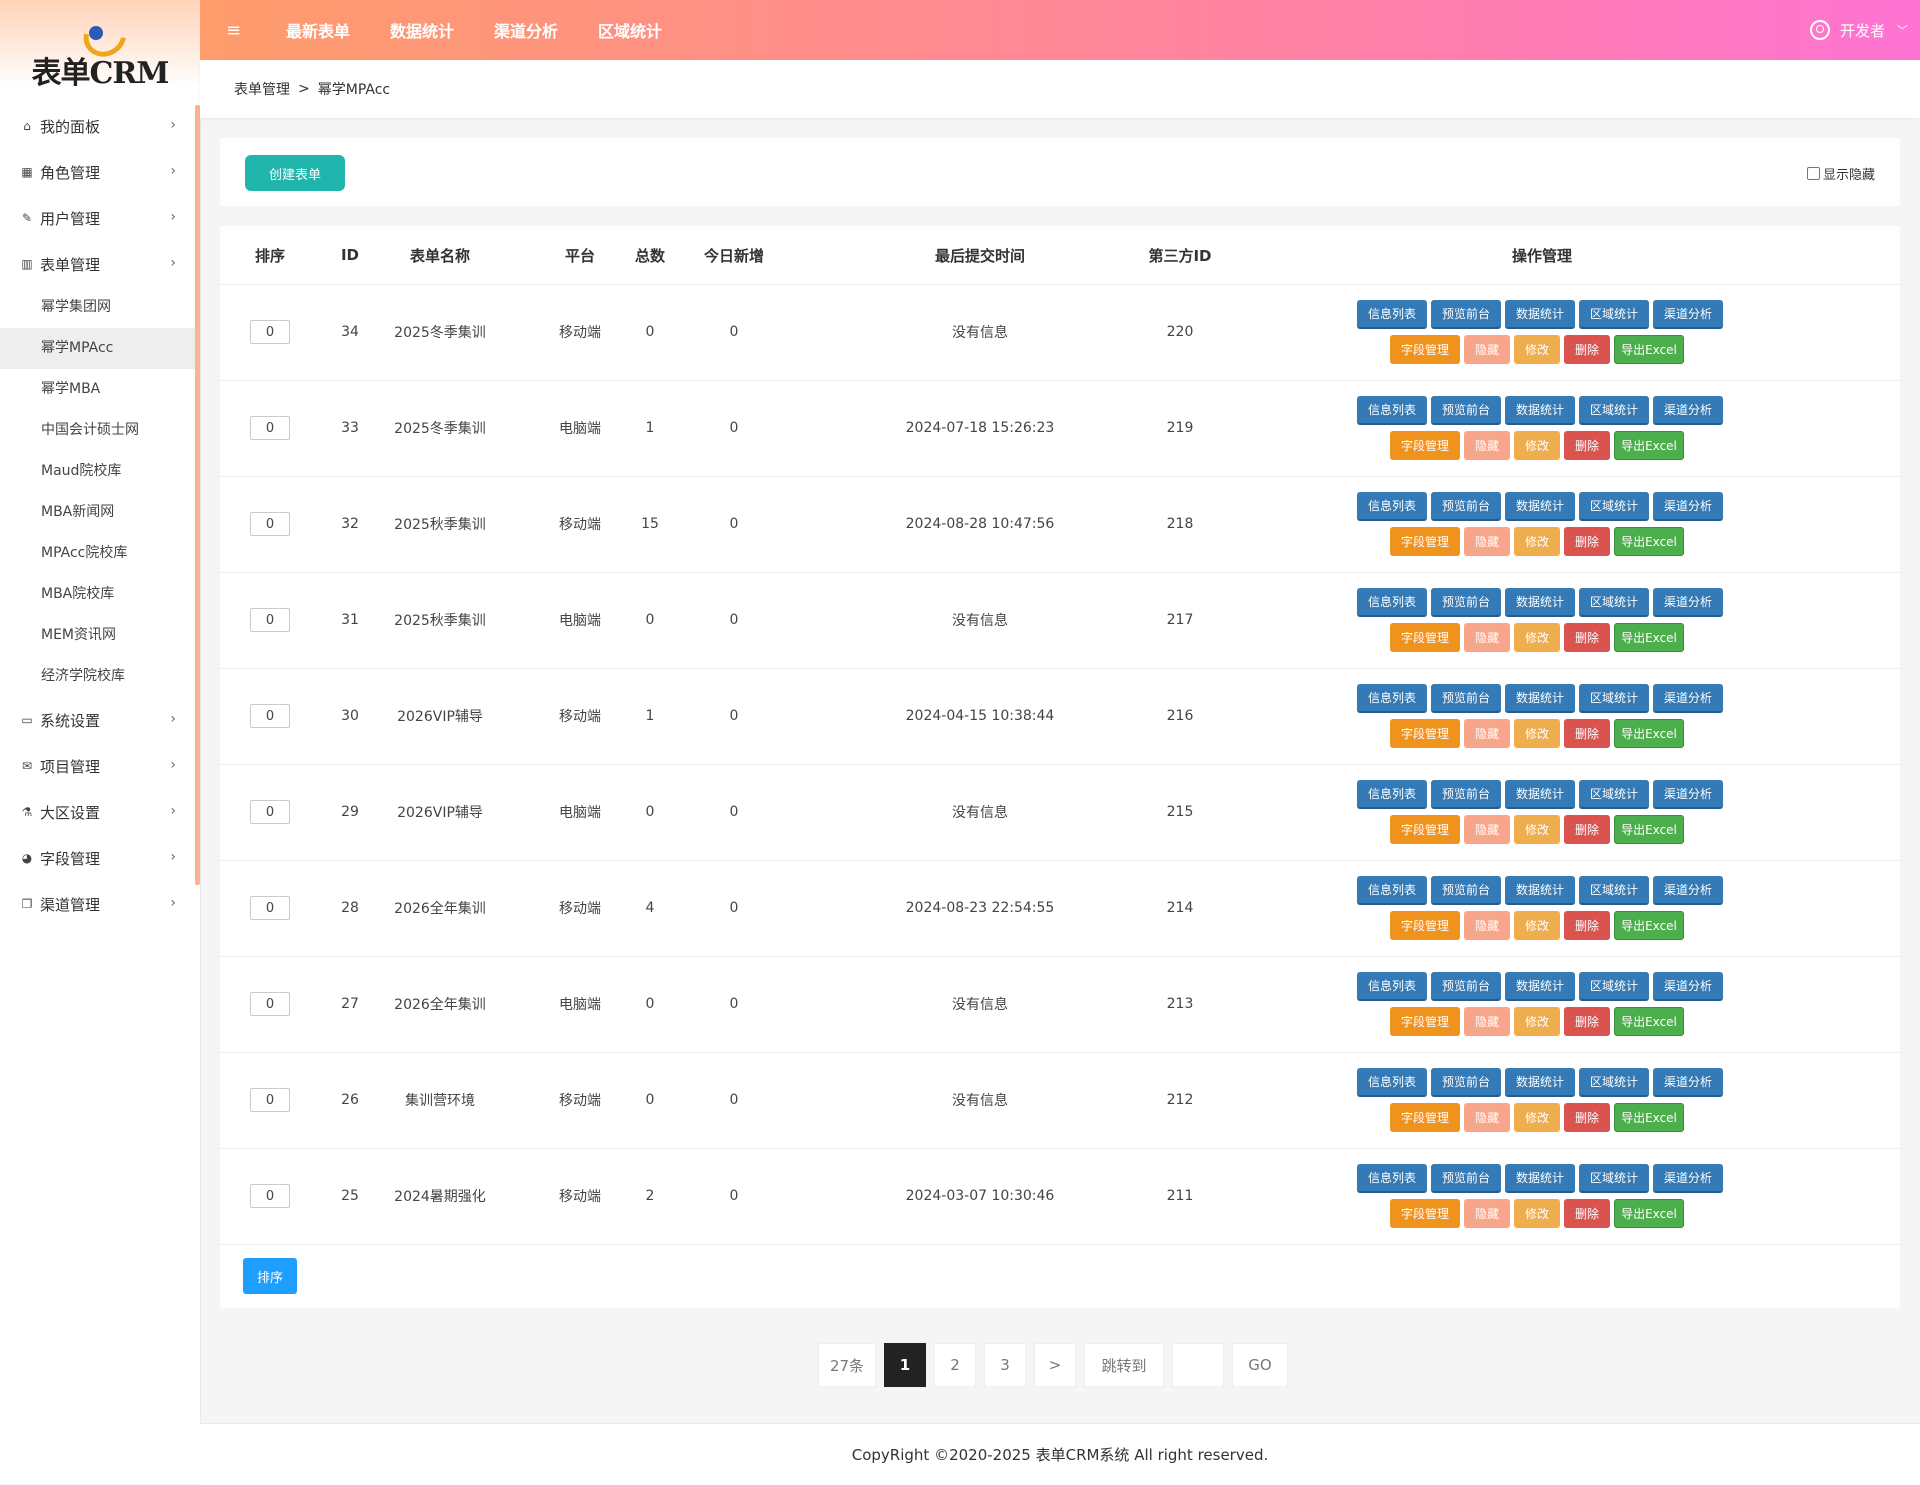  What do you see at coordinates (295, 173) in the screenshot?
I see `create-form-button: 创建表单` at bounding box center [295, 173].